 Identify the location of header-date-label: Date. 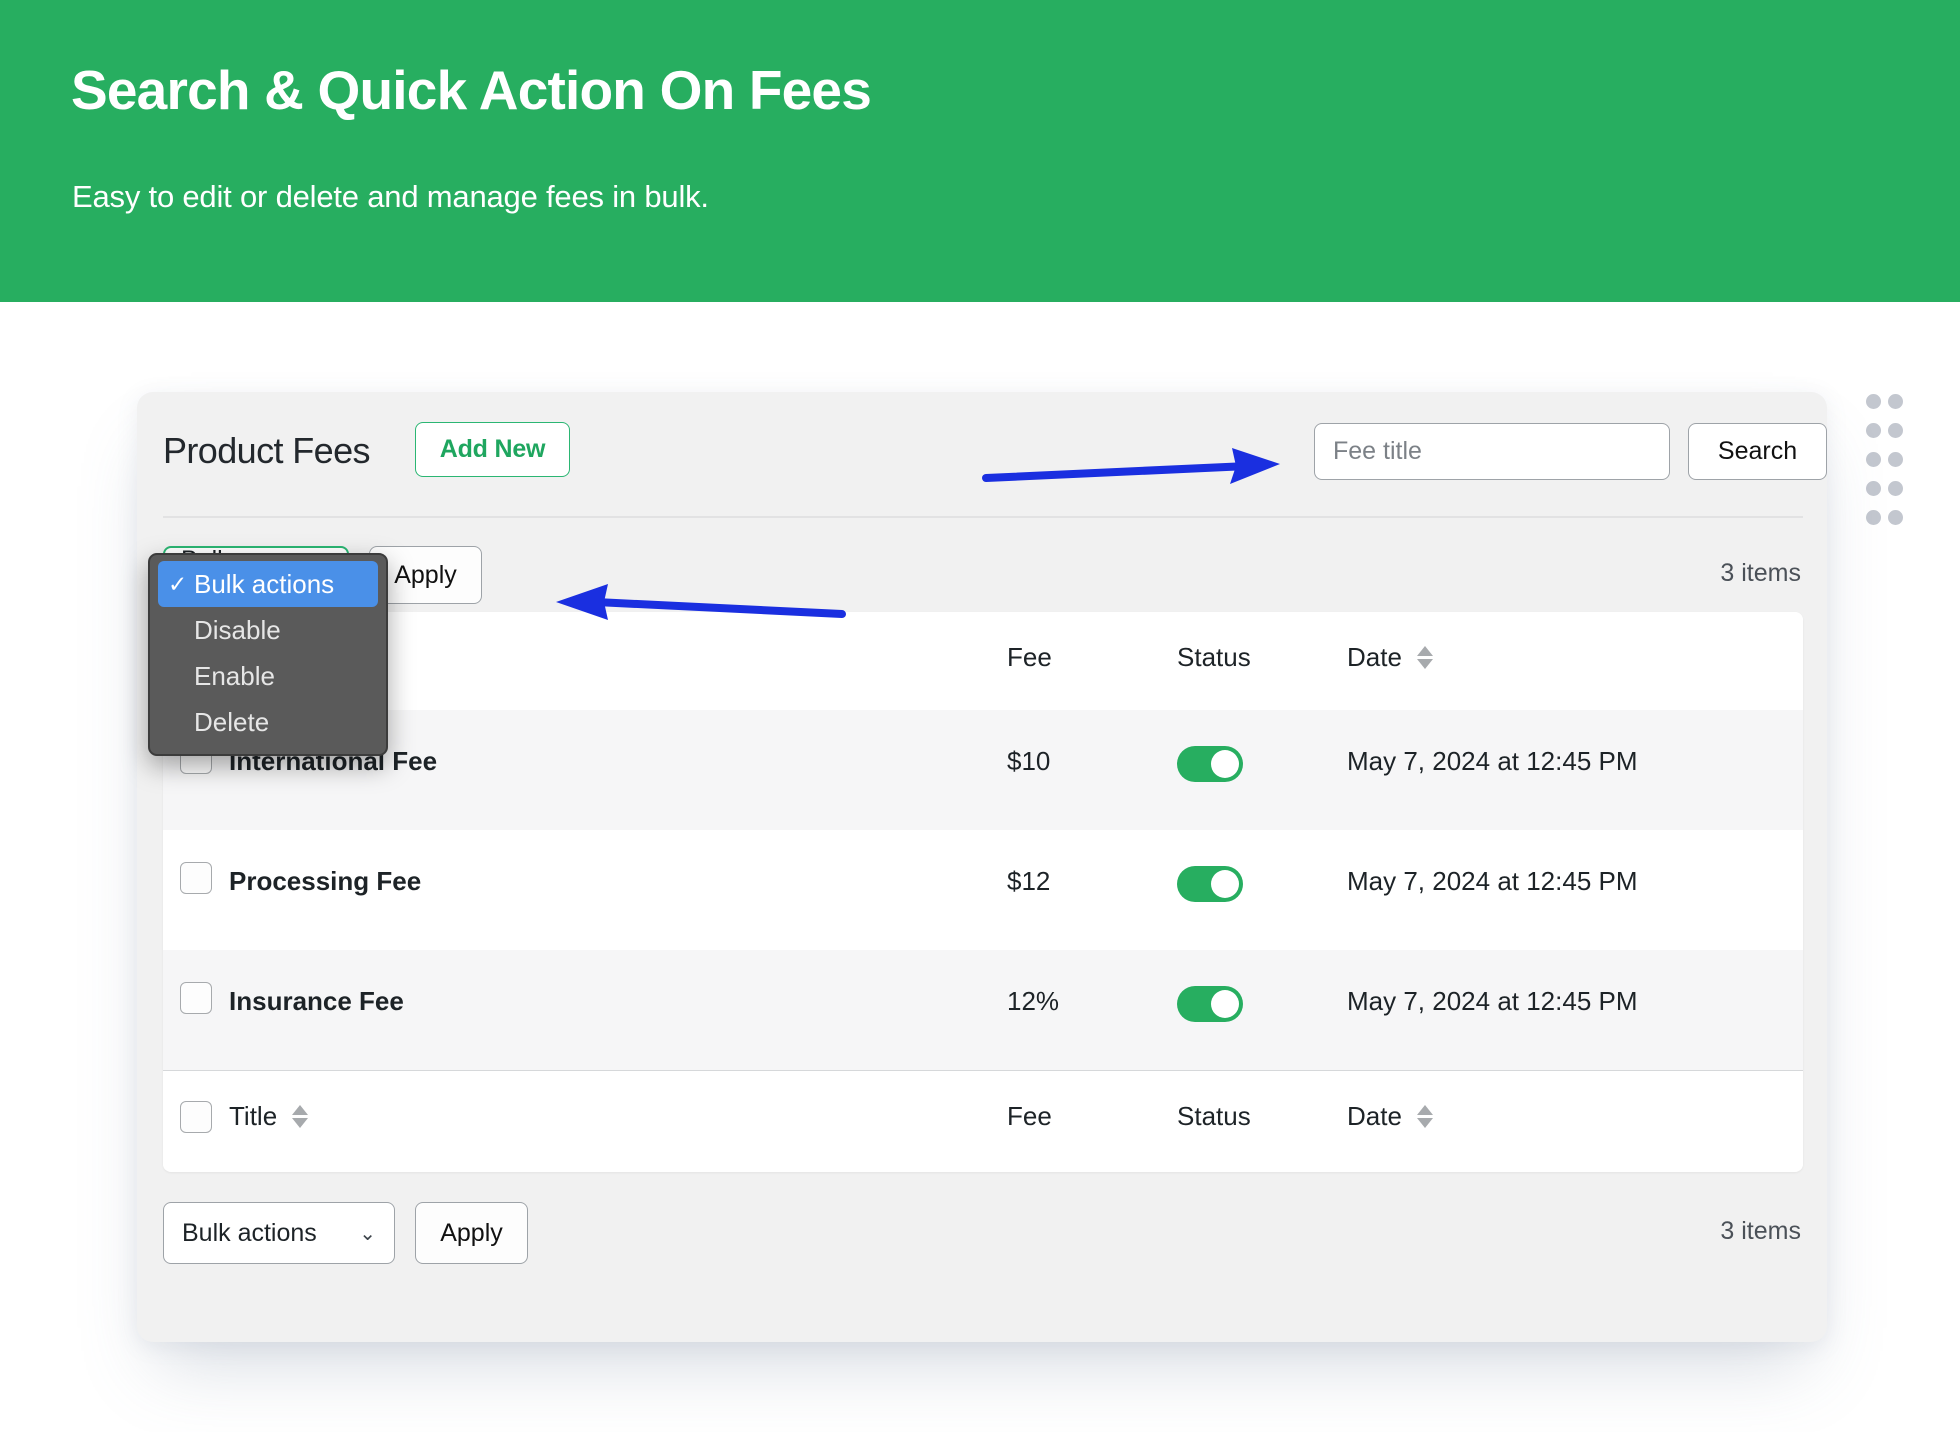
(1374, 657).